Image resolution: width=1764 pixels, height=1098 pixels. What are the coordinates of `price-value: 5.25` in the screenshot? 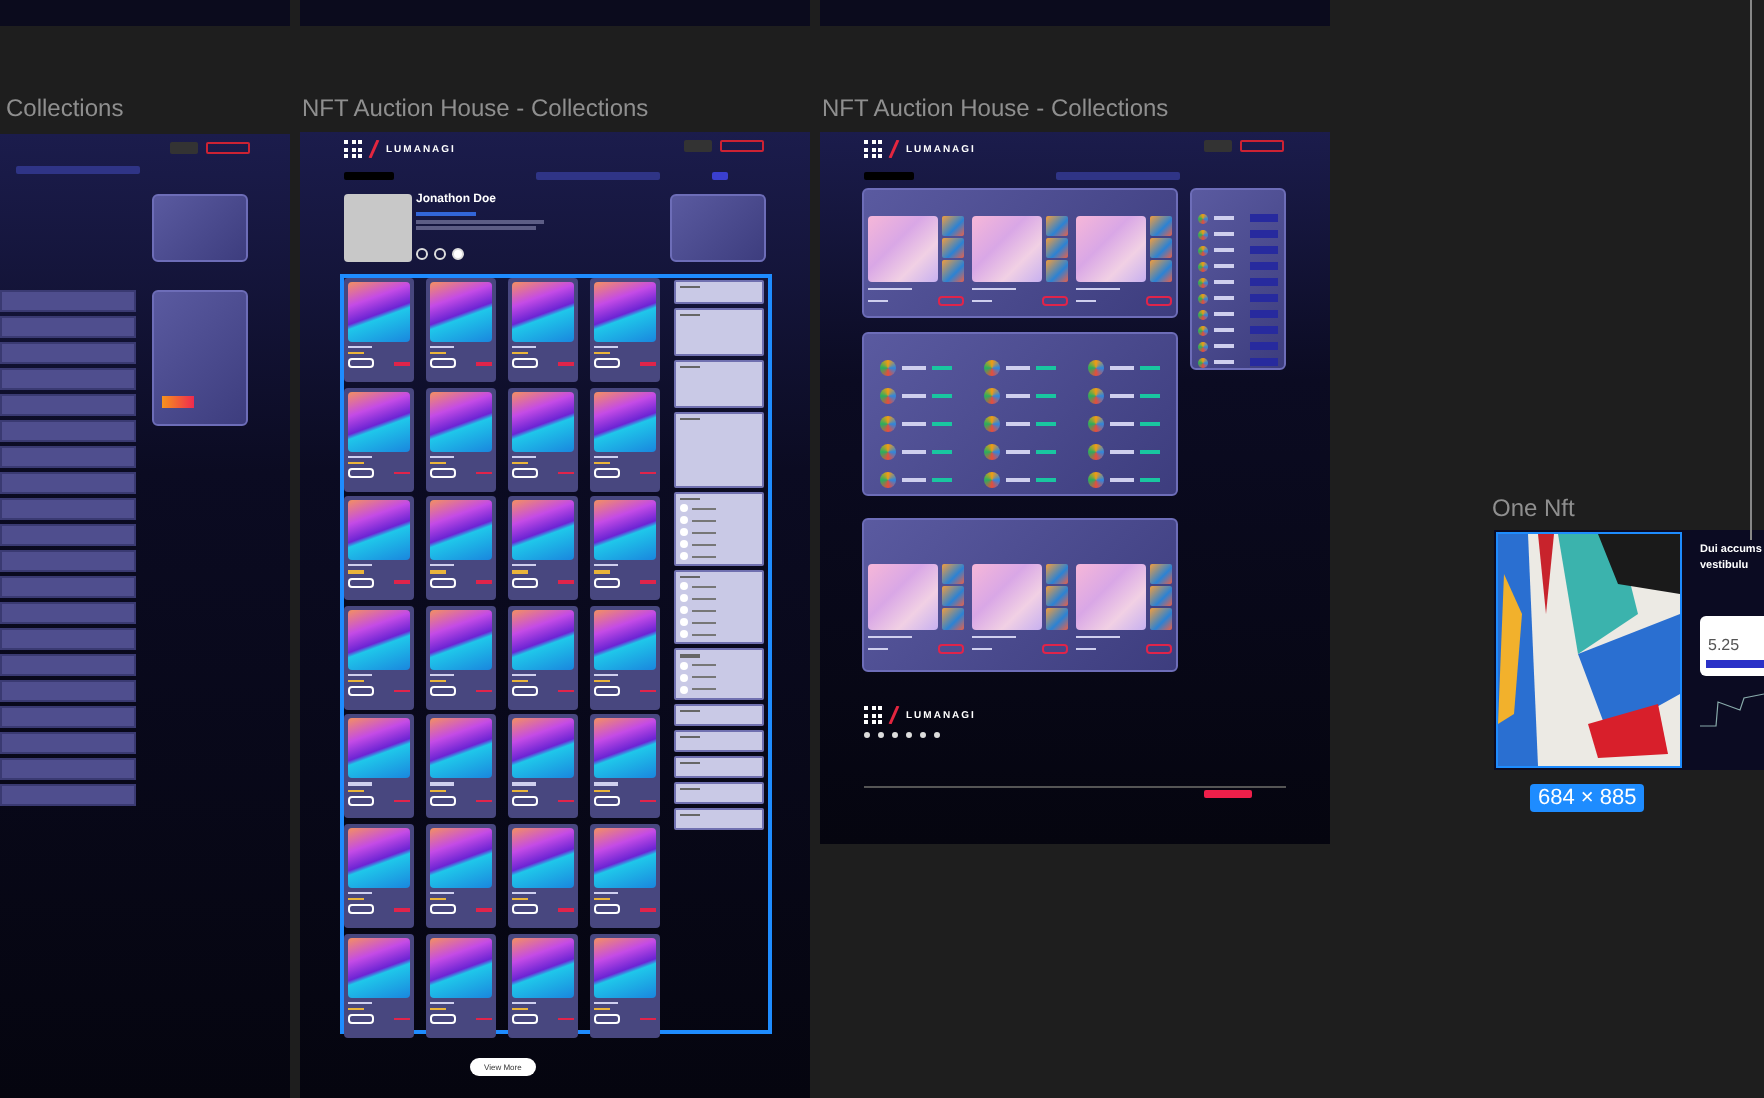 It's located at (1724, 645).